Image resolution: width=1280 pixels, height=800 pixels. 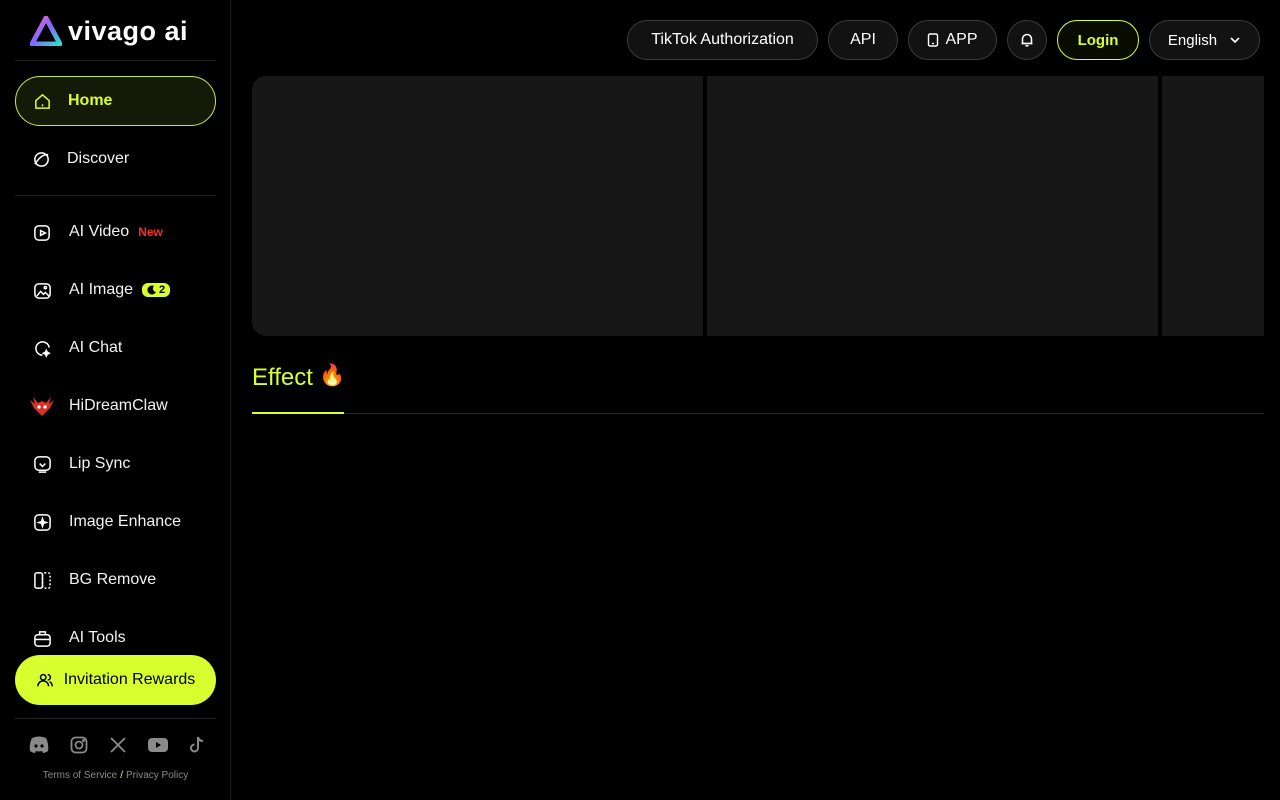 I want to click on youtube-icon, so click(x=158, y=745).